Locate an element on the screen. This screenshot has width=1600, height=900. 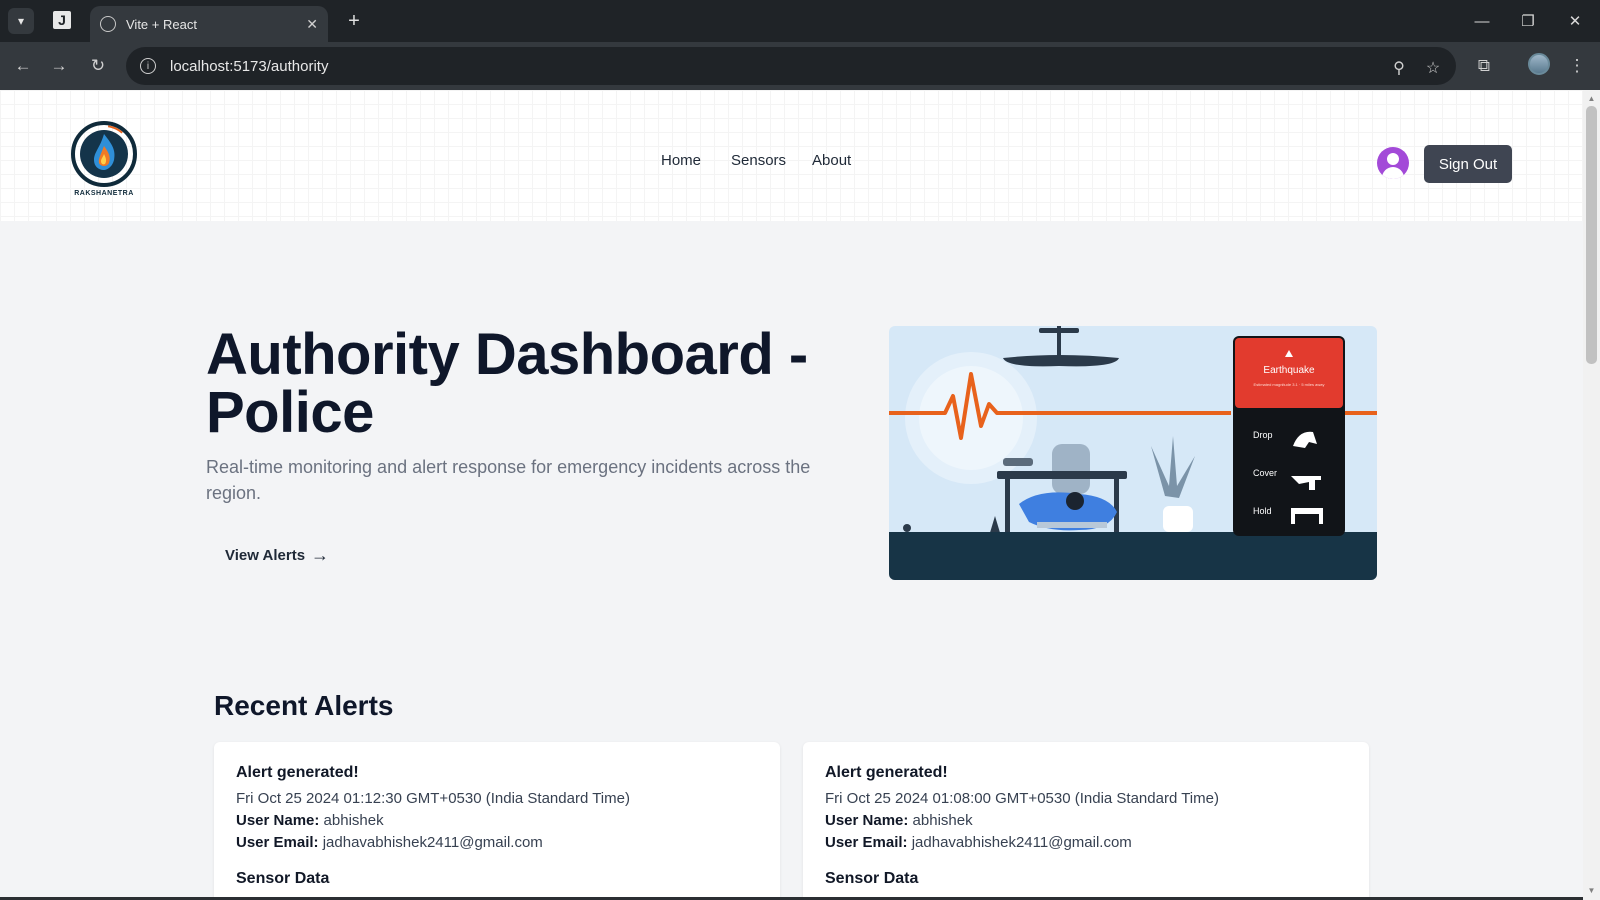
browser-profile-avatar is located at coordinates (1539, 64).